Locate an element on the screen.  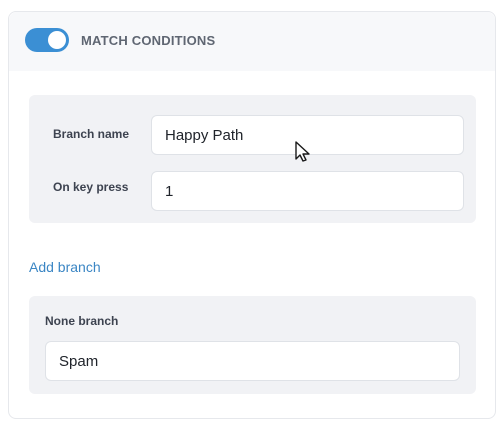
section-title: MATCH CONDITIONS is located at coordinates (148, 40).